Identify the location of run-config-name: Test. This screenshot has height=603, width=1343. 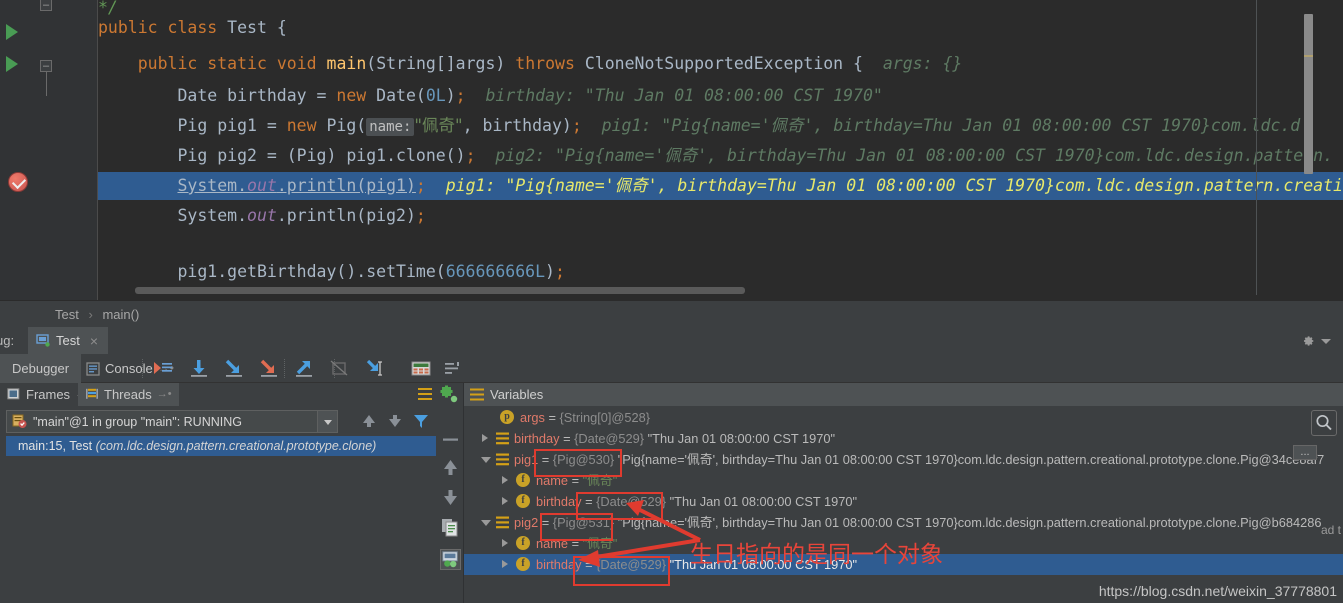
(68, 340).